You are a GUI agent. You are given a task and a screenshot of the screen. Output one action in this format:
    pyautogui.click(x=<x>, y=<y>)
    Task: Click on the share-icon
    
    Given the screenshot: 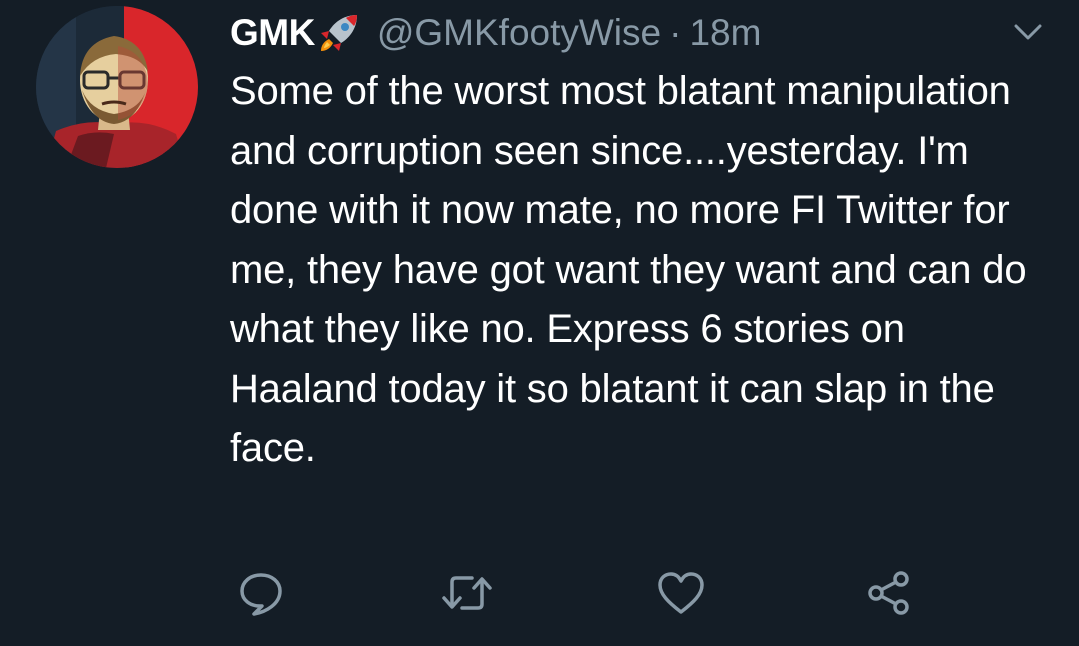 What is the action you would take?
    pyautogui.click(x=888, y=593)
    